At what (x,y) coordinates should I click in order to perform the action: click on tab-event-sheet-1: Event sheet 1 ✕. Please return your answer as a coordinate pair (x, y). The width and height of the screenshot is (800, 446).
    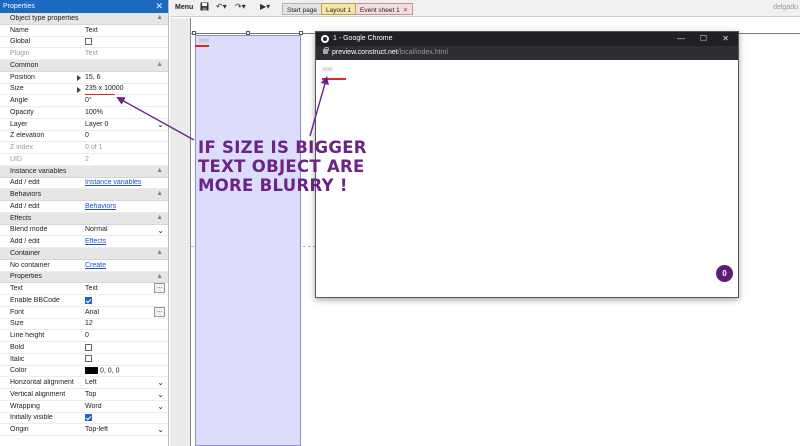
    Looking at the image, I should click on (384, 9).